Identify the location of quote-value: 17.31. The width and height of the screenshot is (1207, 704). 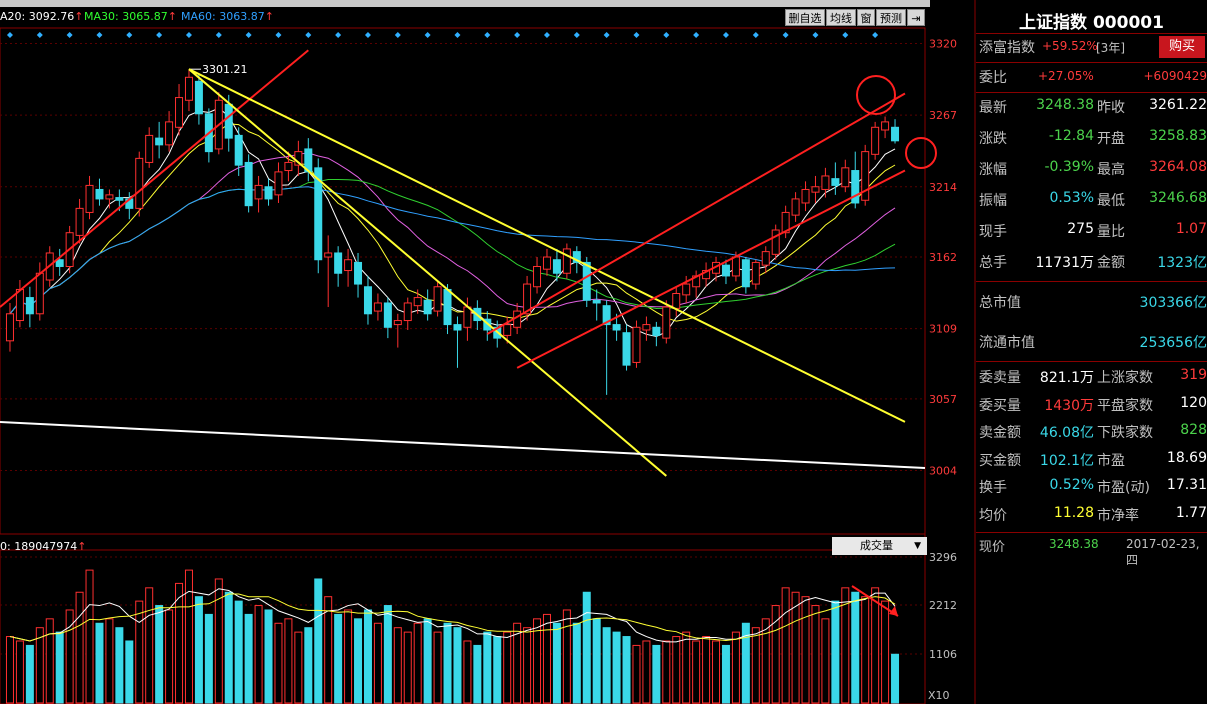
(1186, 485).